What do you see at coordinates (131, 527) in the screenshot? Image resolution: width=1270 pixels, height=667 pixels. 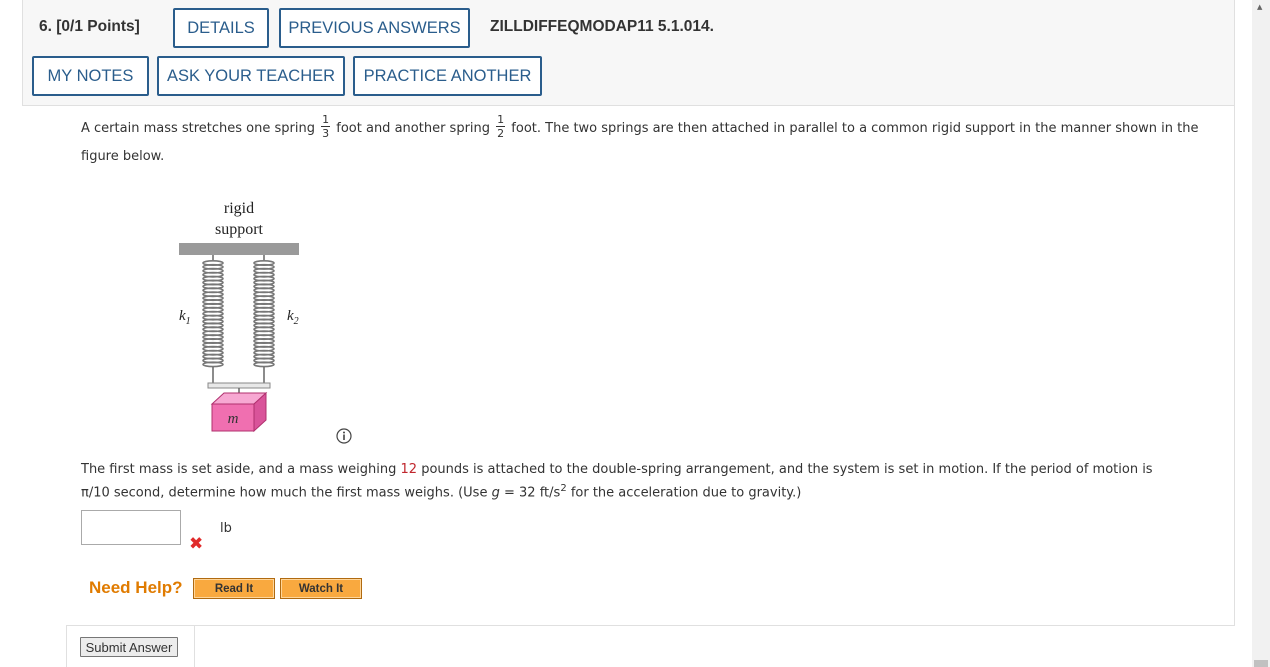 I see `answer-input` at bounding box center [131, 527].